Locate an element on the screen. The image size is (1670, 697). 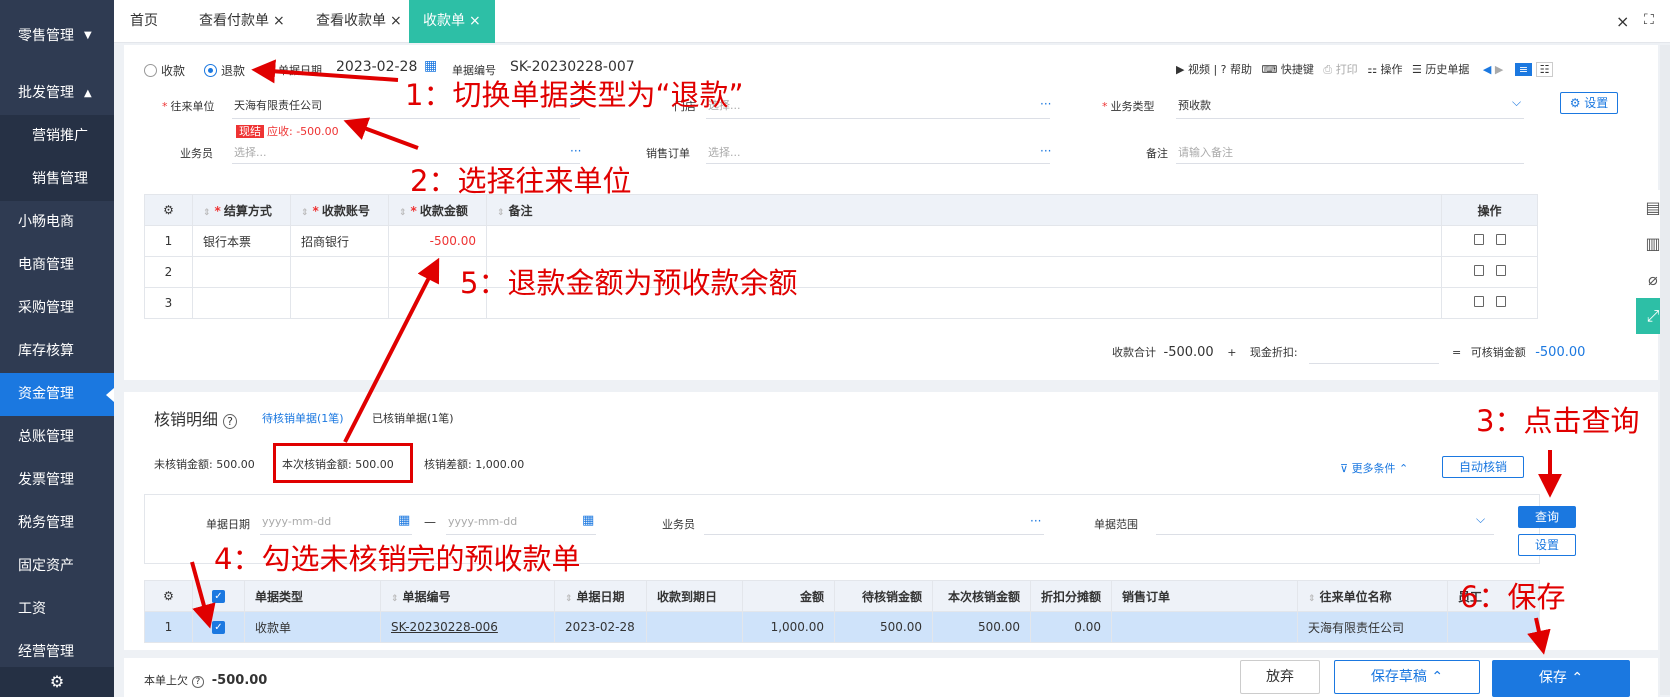
tab-pending: 待核销单据(1笔) is located at coordinates (303, 418).